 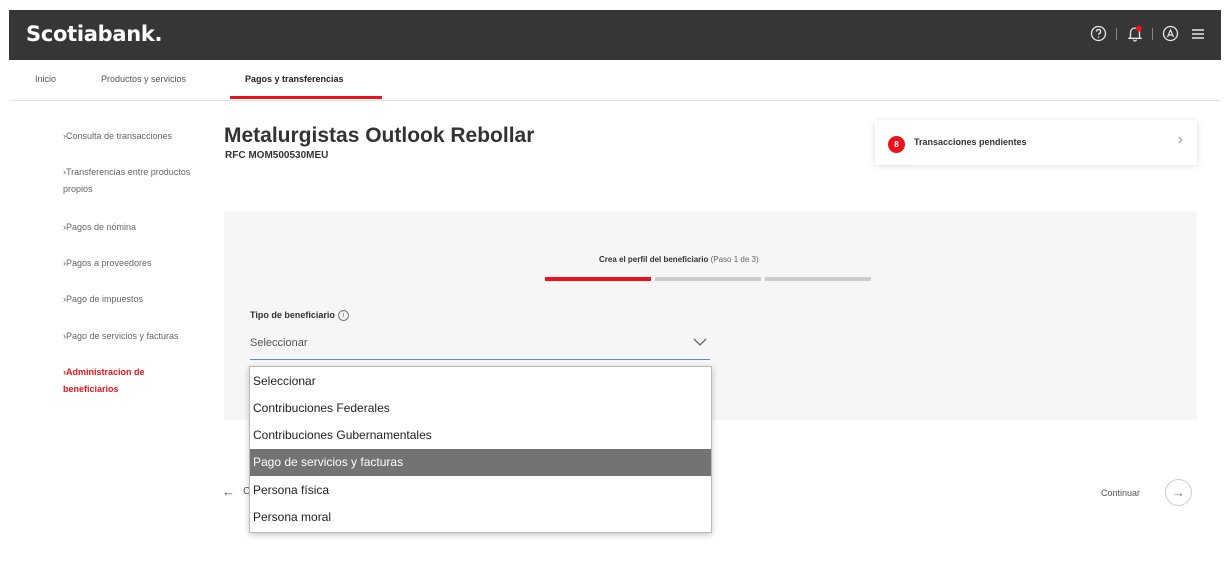 What do you see at coordinates (101, 227) in the screenshot?
I see `sidebar-item-label: Pagos de nómina` at bounding box center [101, 227].